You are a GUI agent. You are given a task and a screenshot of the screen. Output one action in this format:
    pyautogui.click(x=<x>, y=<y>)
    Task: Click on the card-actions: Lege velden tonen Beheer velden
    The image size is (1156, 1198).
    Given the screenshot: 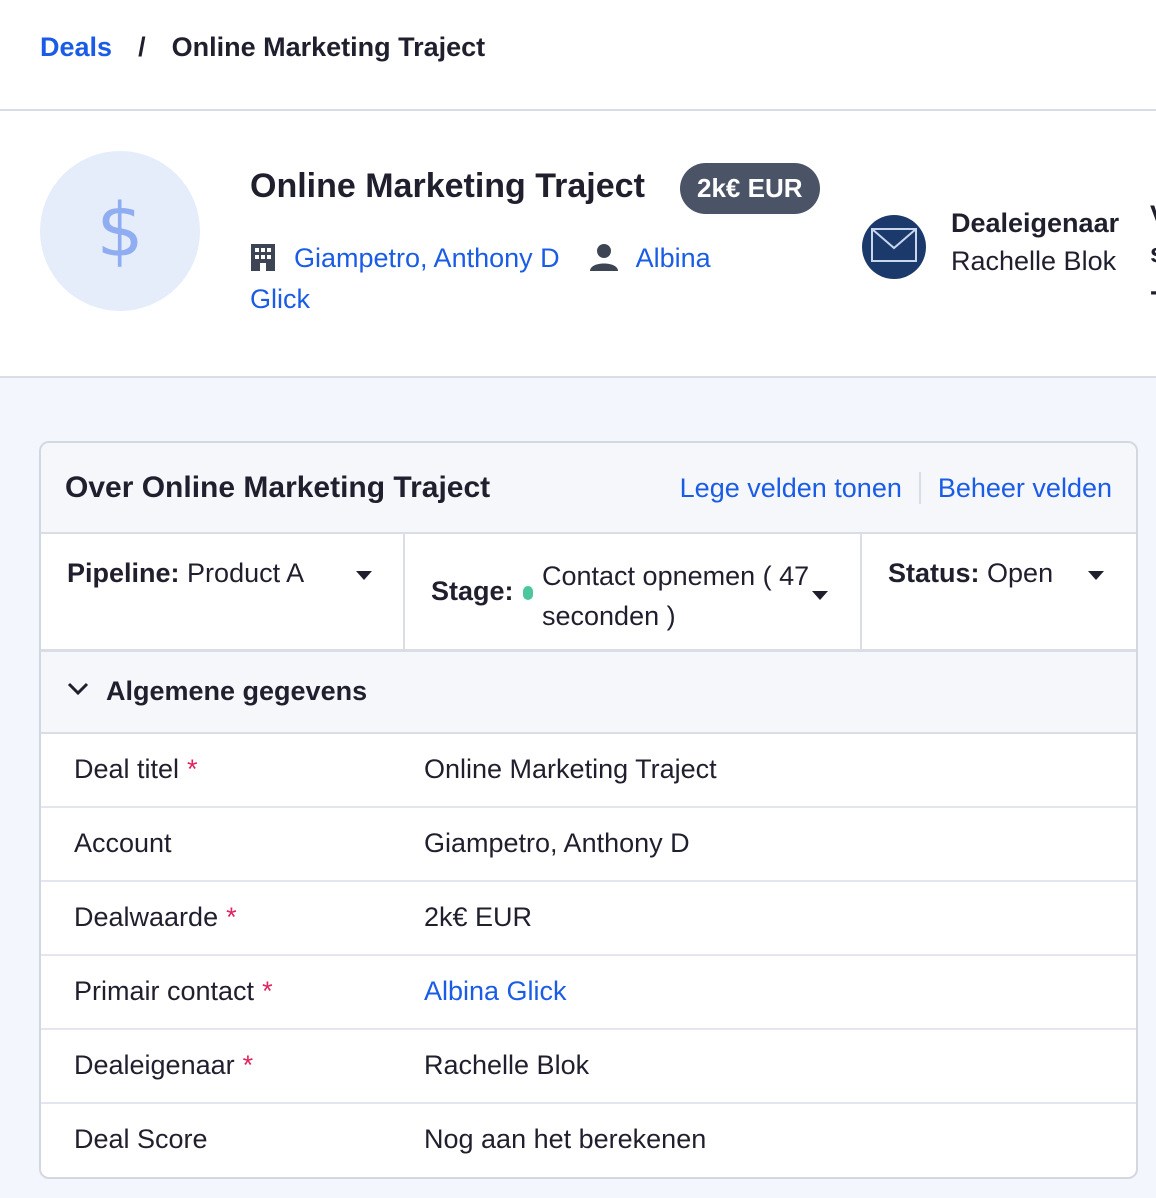 What is the action you would take?
    pyautogui.click(x=896, y=488)
    